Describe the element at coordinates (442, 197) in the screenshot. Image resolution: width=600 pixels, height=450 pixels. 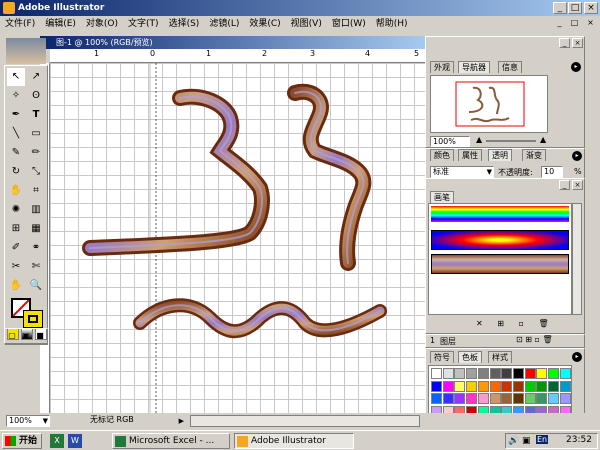
I see `tab-brushes: 画笔` at that location.